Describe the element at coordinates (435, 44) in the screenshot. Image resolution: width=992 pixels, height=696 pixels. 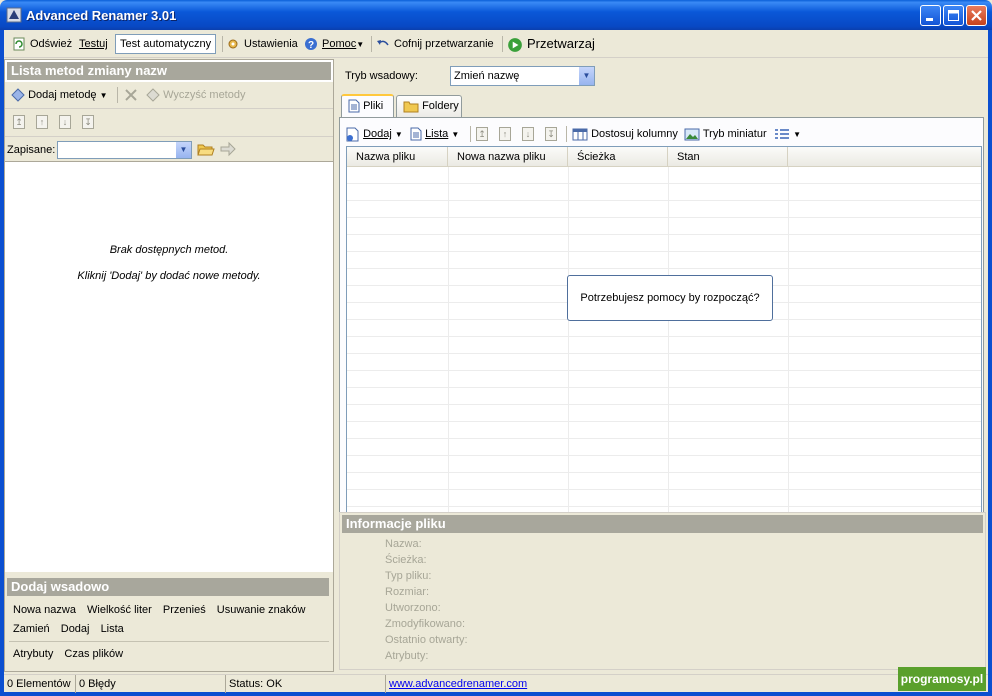
I see `undo-button: Cofnij przetwarzanie` at that location.